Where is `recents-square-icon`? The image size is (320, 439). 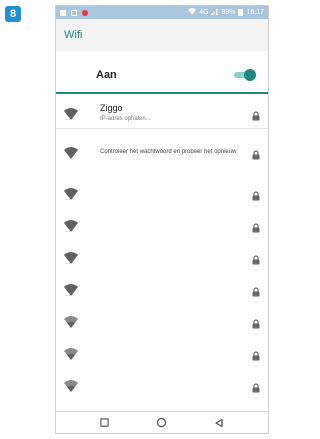 recents-square-icon is located at coordinates (105, 423).